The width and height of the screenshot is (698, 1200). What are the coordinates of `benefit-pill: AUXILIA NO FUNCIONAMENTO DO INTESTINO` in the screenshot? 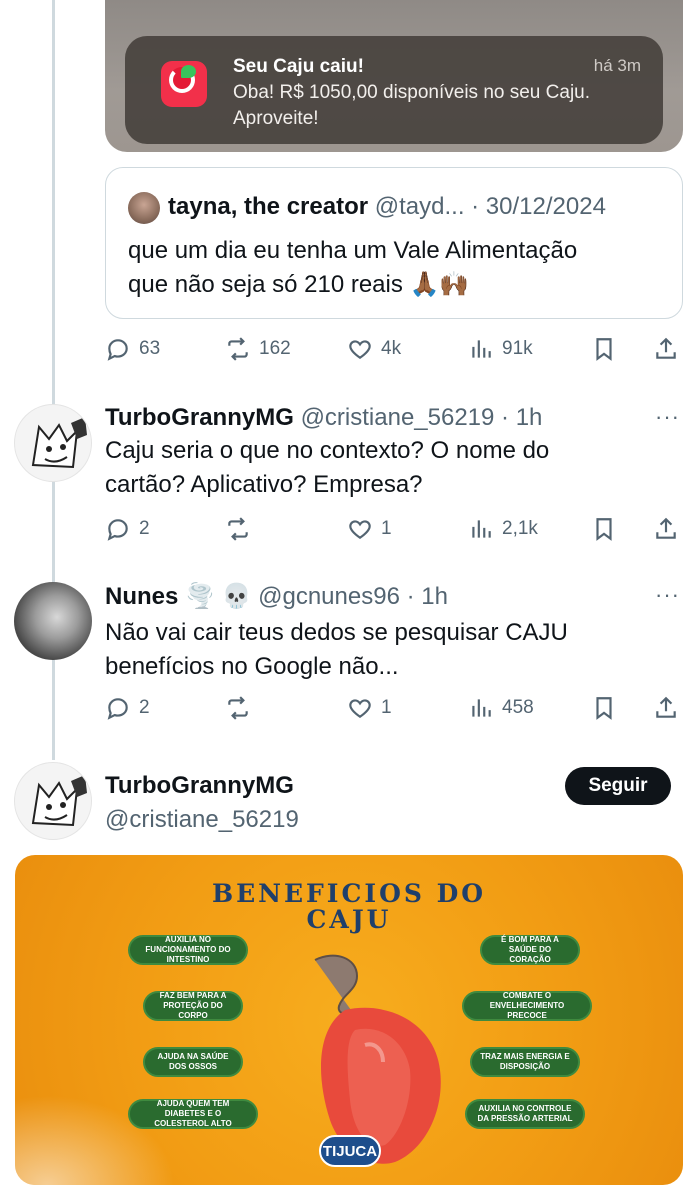 It's located at (188, 950).